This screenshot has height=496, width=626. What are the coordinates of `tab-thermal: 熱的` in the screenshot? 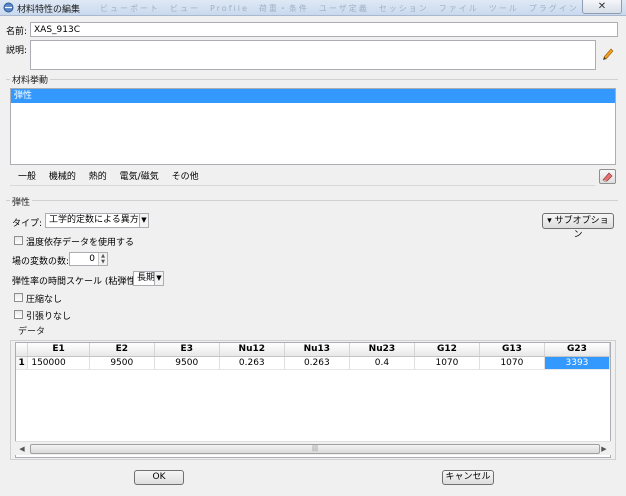 It's located at (98, 177).